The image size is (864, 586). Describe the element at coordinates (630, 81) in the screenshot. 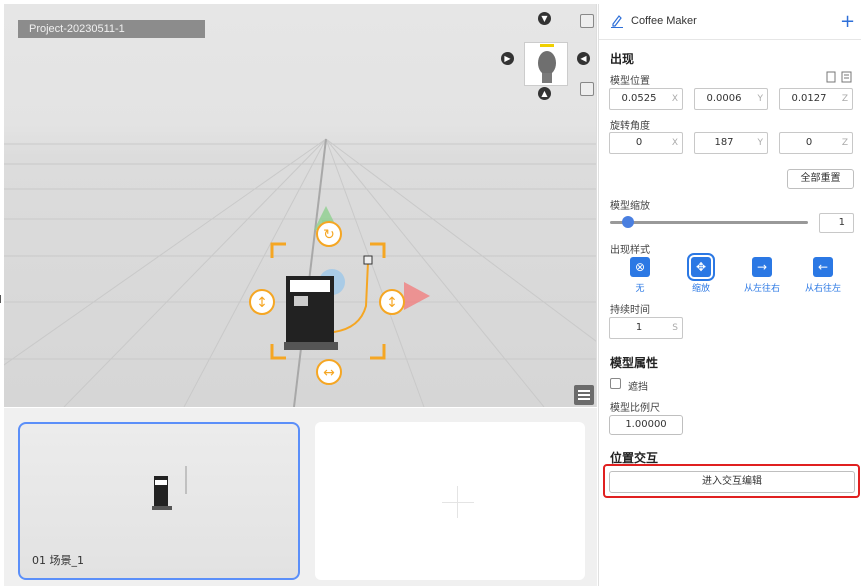

I see `model-position-label: 模型位置` at that location.